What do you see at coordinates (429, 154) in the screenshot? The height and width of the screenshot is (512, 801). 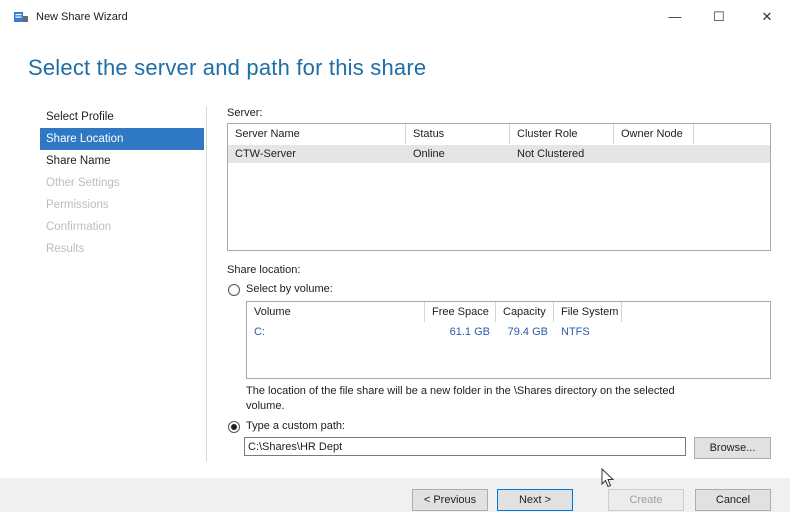 I see `cell-status: Online` at bounding box center [429, 154].